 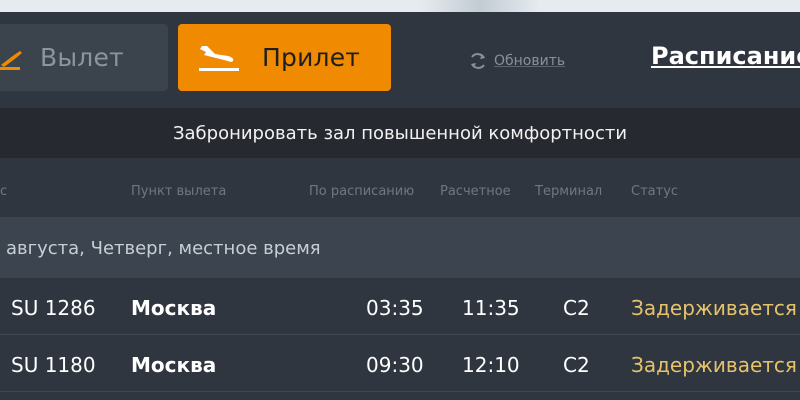 I want to click on tab-arrival: Прилет, so click(x=284, y=57).